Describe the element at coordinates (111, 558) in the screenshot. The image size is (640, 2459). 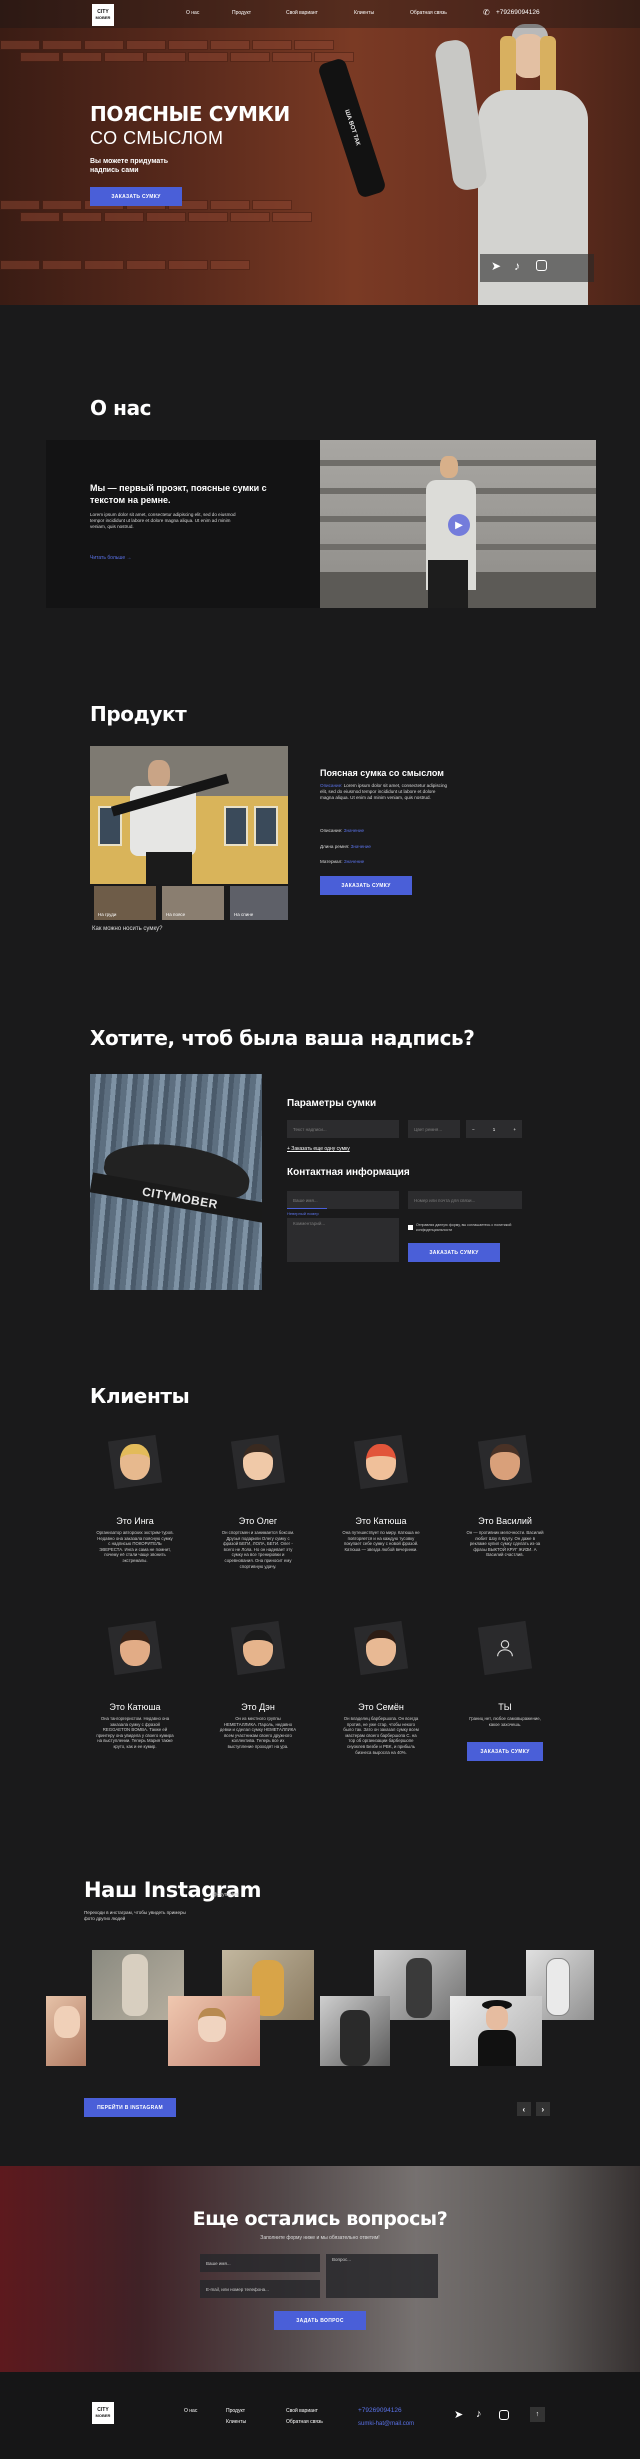
I see `about-read-more-link: Читать больше →` at that location.